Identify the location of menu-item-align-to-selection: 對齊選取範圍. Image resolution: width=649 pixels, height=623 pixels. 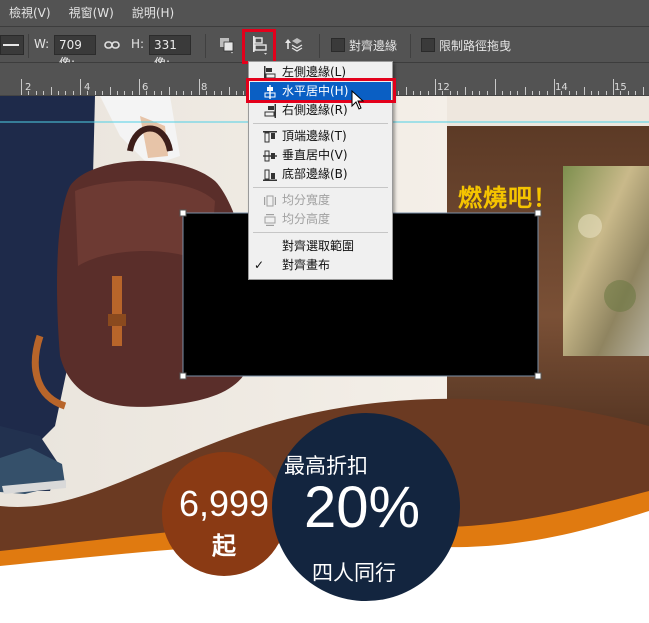
(320, 246).